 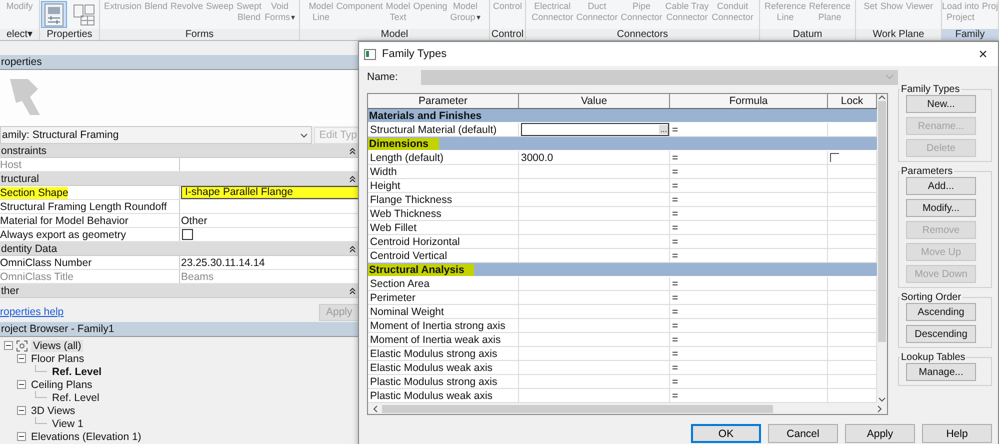 What do you see at coordinates (53, 410) in the screenshot?
I see `tree-item: 3D Views` at bounding box center [53, 410].